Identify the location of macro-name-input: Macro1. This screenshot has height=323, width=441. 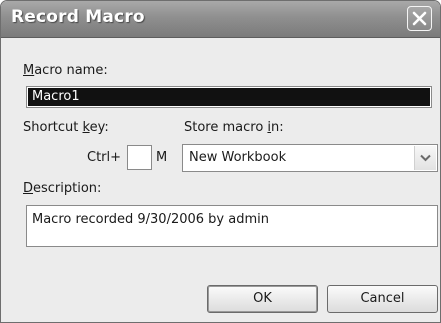
(229, 97).